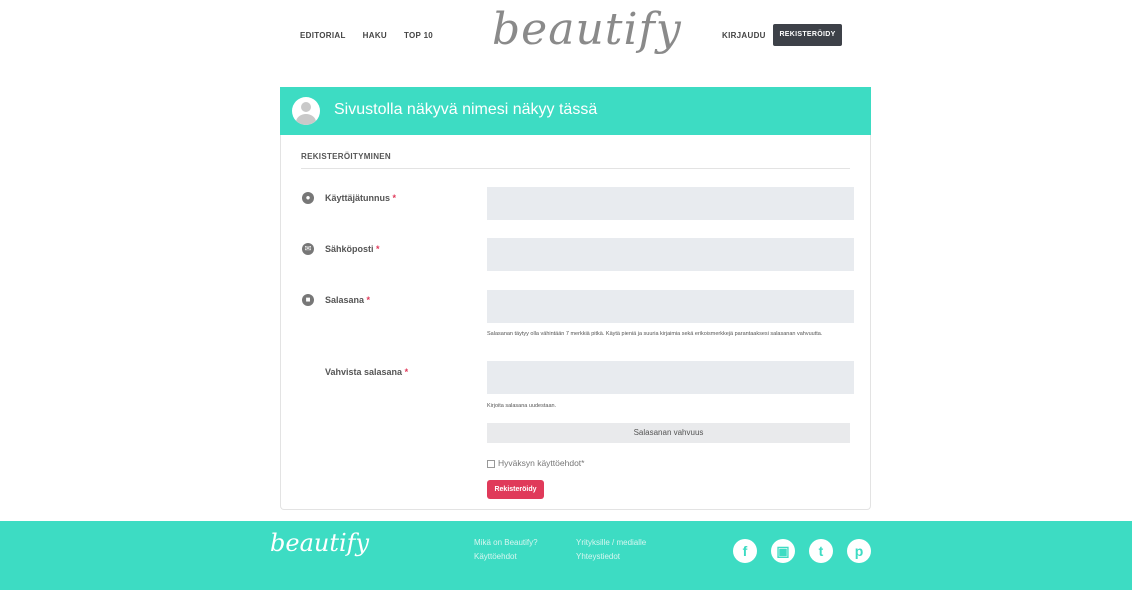 The width and height of the screenshot is (1132, 590). I want to click on email-input, so click(670, 254).